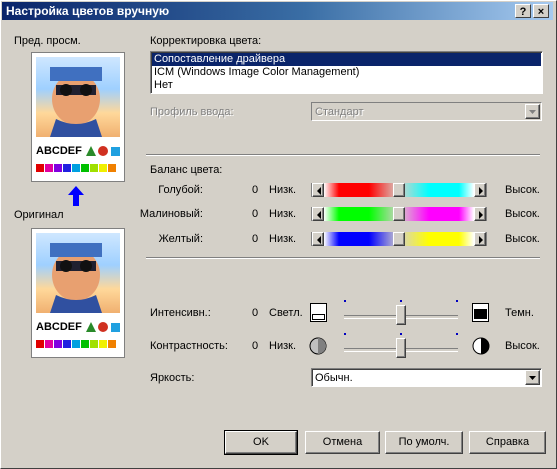 This screenshot has height=469, width=557. Describe the element at coordinates (481, 314) in the screenshot. I see `dark-icon` at that location.